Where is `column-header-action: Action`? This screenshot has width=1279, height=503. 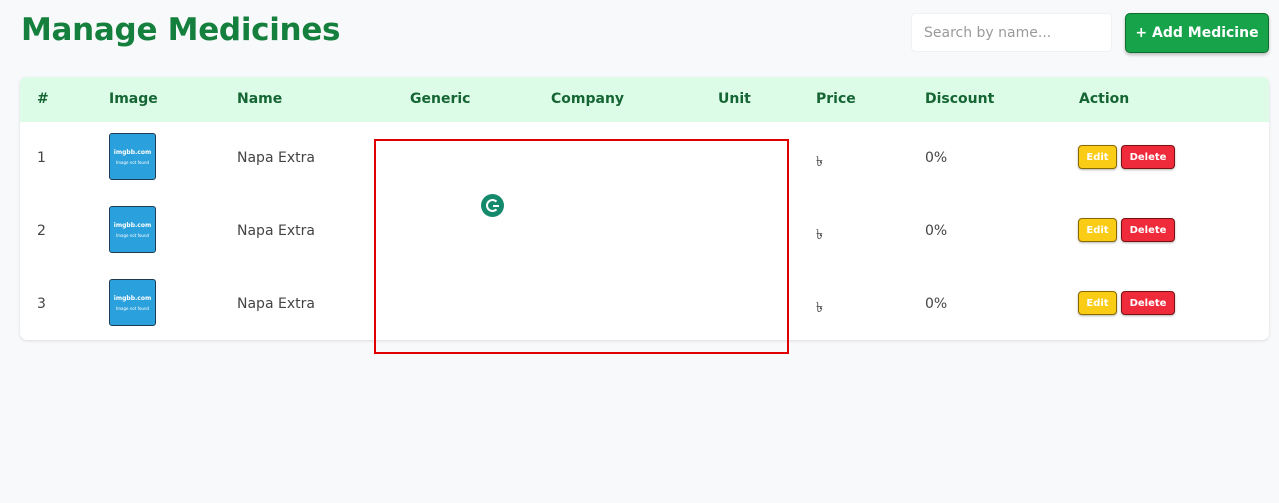
column-header-action: Action is located at coordinates (1104, 99).